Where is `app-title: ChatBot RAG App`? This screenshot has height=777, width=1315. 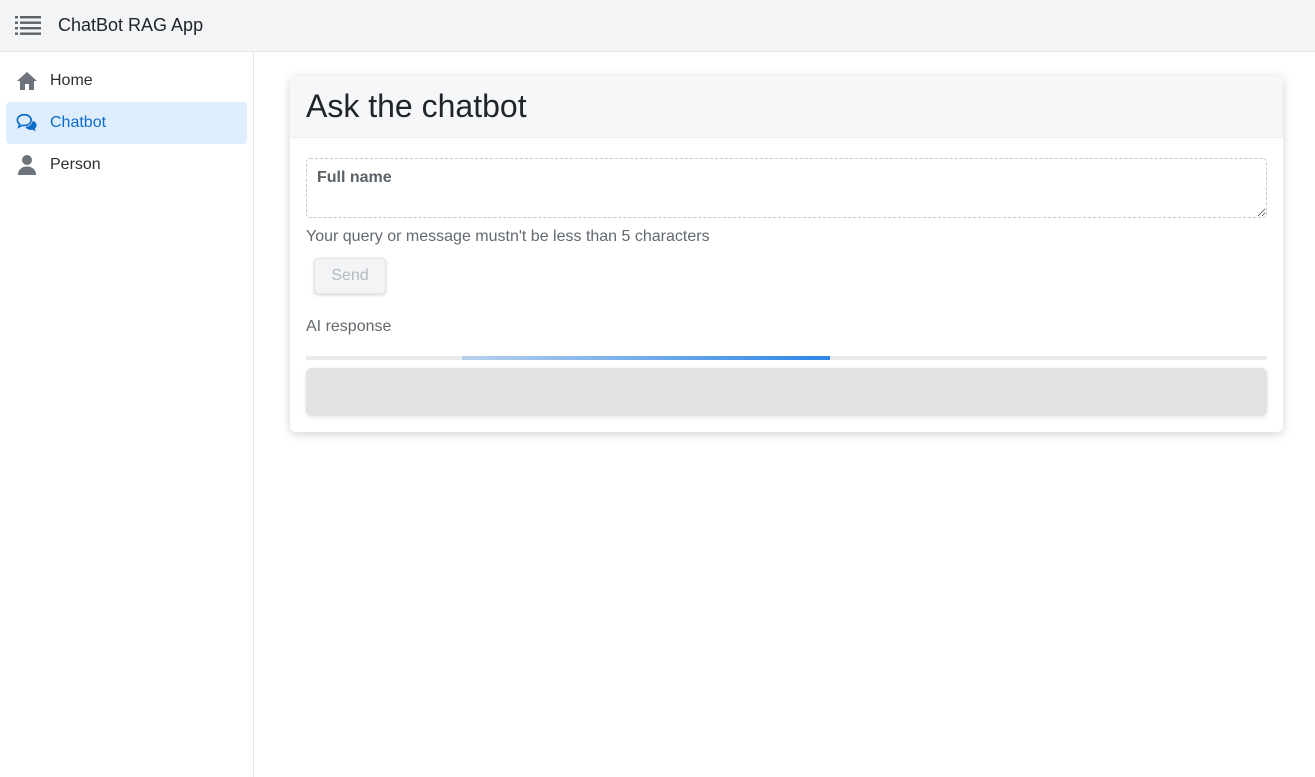
app-title: ChatBot RAG App is located at coordinates (131, 25).